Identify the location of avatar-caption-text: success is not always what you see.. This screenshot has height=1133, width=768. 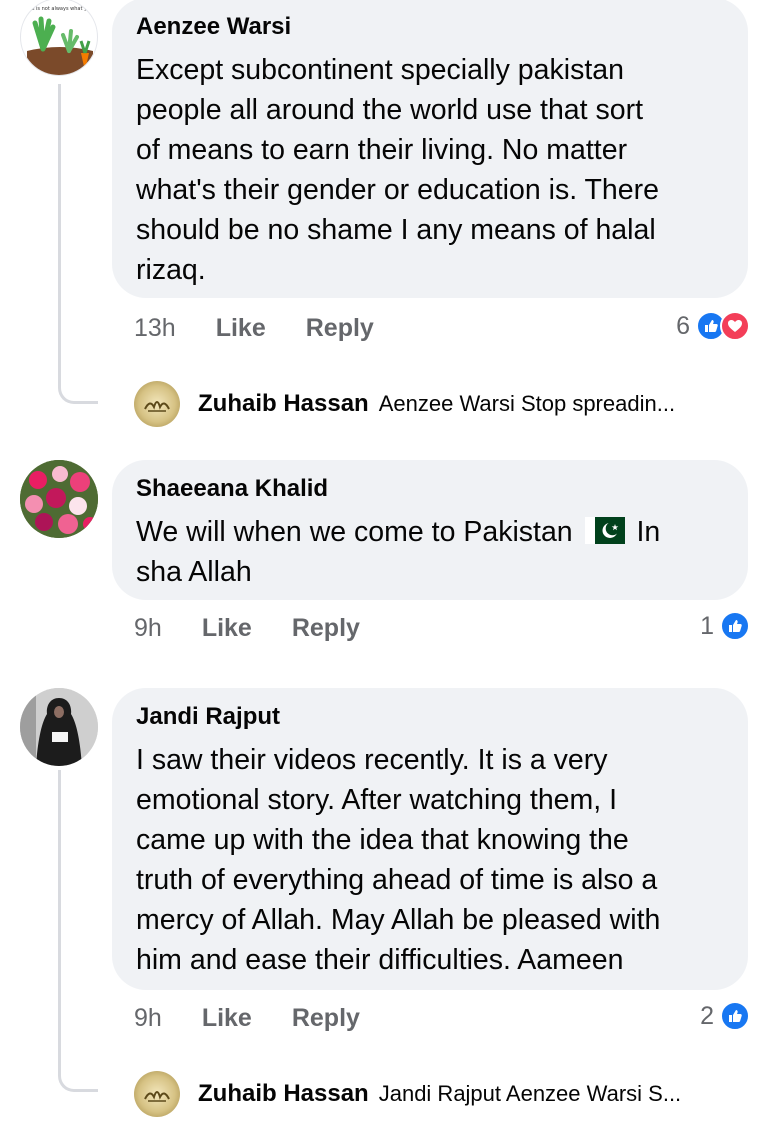
(59, 9).